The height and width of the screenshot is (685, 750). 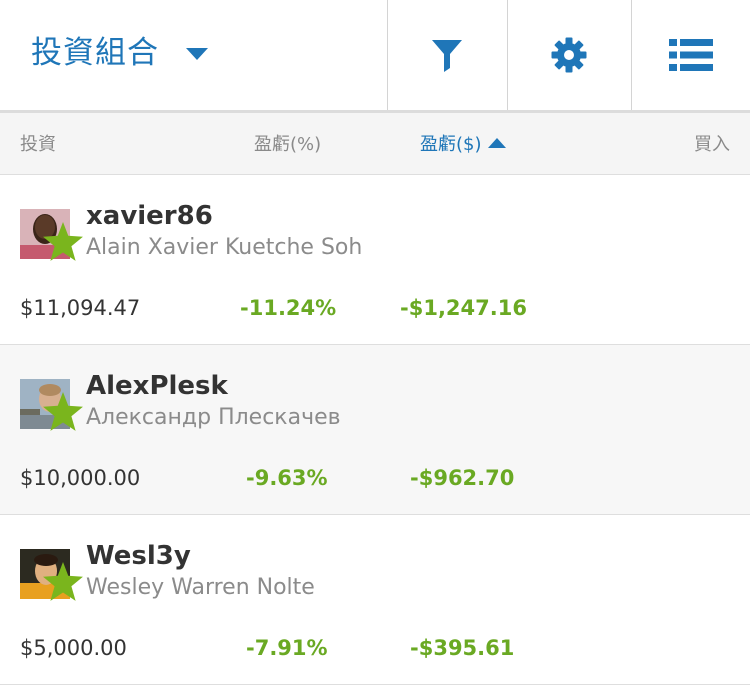 I want to click on list-view-button, so click(x=691, y=55).